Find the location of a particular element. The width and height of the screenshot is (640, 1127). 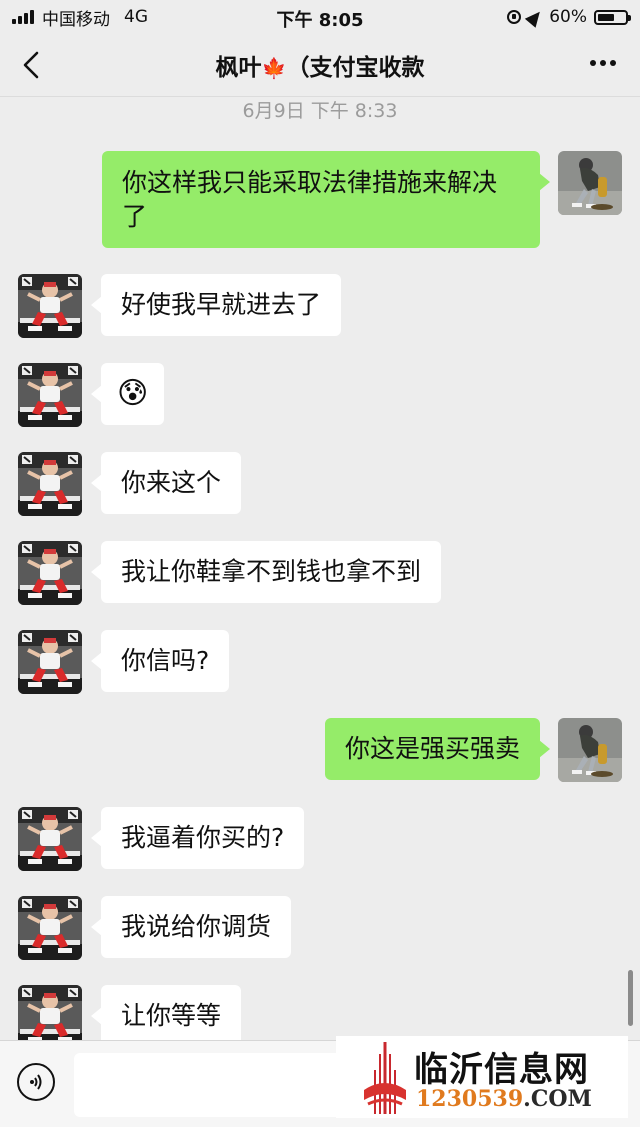

chat-header: 枫叶🍁（支付宝收款 is located at coordinates (320, 65).